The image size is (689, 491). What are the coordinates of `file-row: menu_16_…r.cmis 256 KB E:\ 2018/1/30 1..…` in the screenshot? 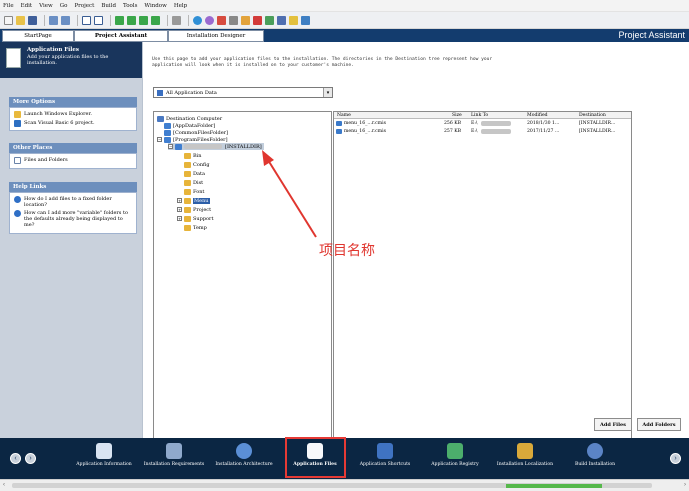 It's located at (482, 123).